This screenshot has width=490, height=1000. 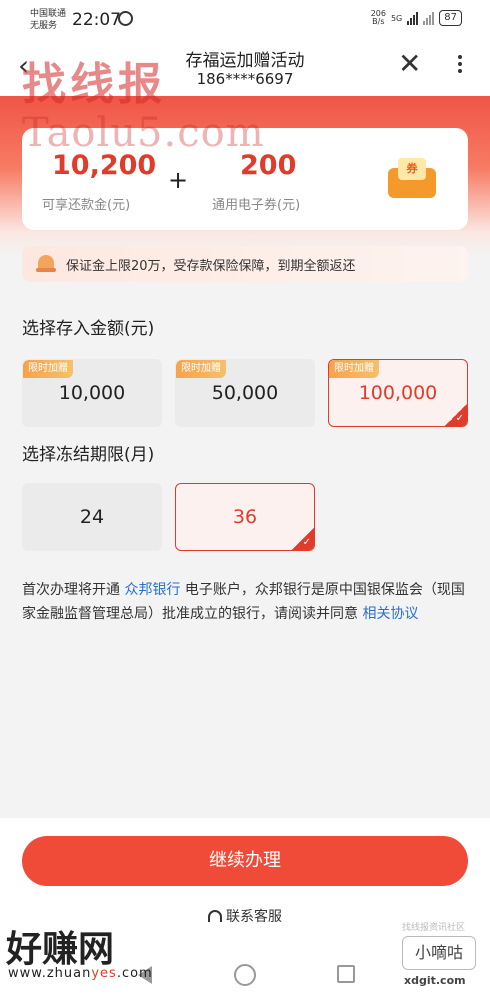 What do you see at coordinates (434, 928) in the screenshot?
I see `watermark-right-small: 找线报资讯社区` at bounding box center [434, 928].